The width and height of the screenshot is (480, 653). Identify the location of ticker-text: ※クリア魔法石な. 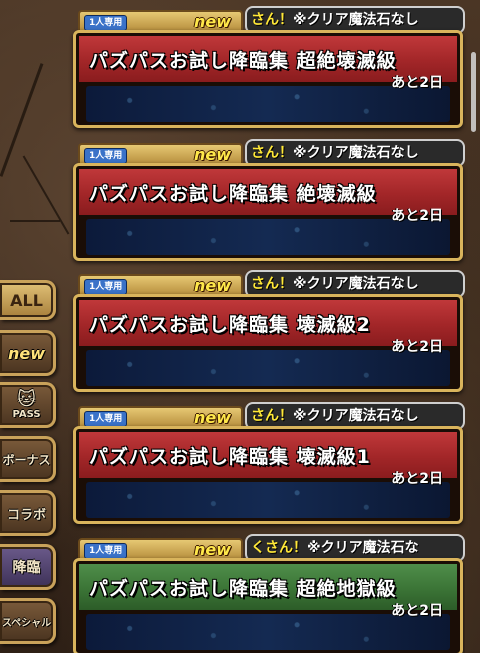
(363, 548).